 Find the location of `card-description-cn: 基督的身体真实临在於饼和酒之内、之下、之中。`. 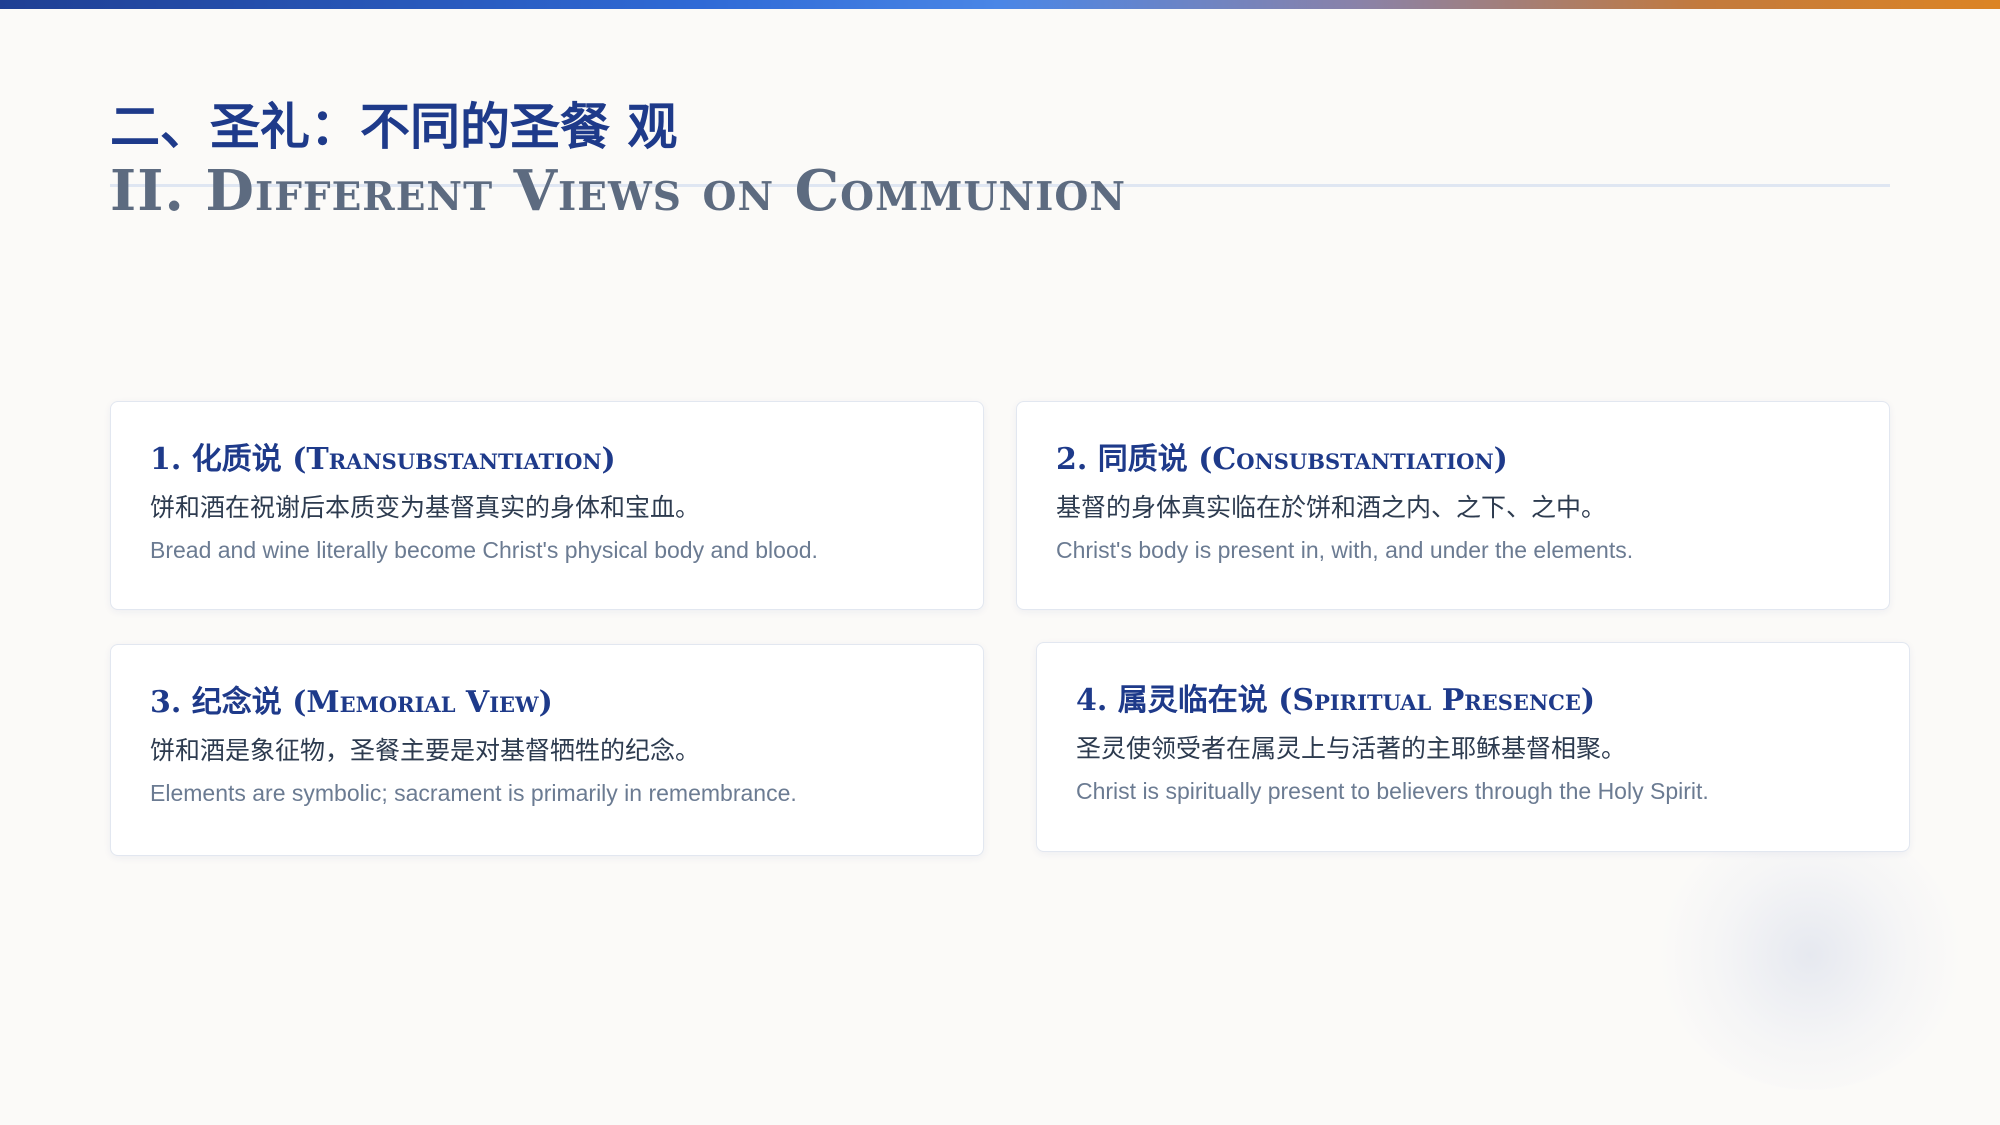

card-description-cn: 基督的身体真实临在於饼和酒之内、之下、之中。 is located at coordinates (1331, 507).